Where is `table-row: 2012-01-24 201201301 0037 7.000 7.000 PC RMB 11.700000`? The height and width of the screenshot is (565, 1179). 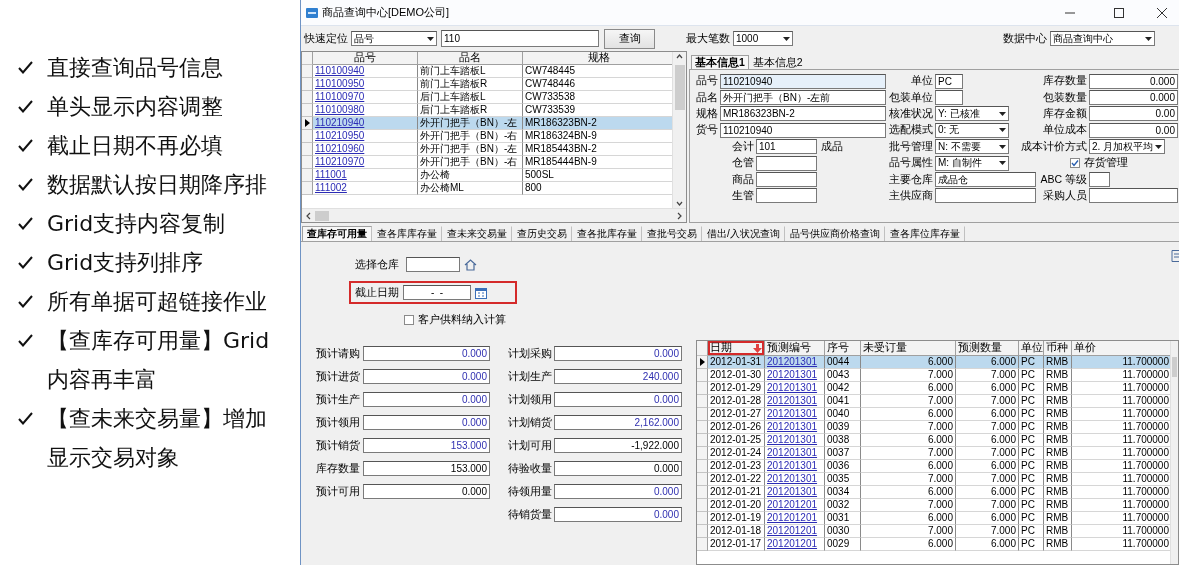
table-row: 2012-01-24 201201301 0037 7.000 7.000 PC RMB 11.700000 is located at coordinates (933, 453).